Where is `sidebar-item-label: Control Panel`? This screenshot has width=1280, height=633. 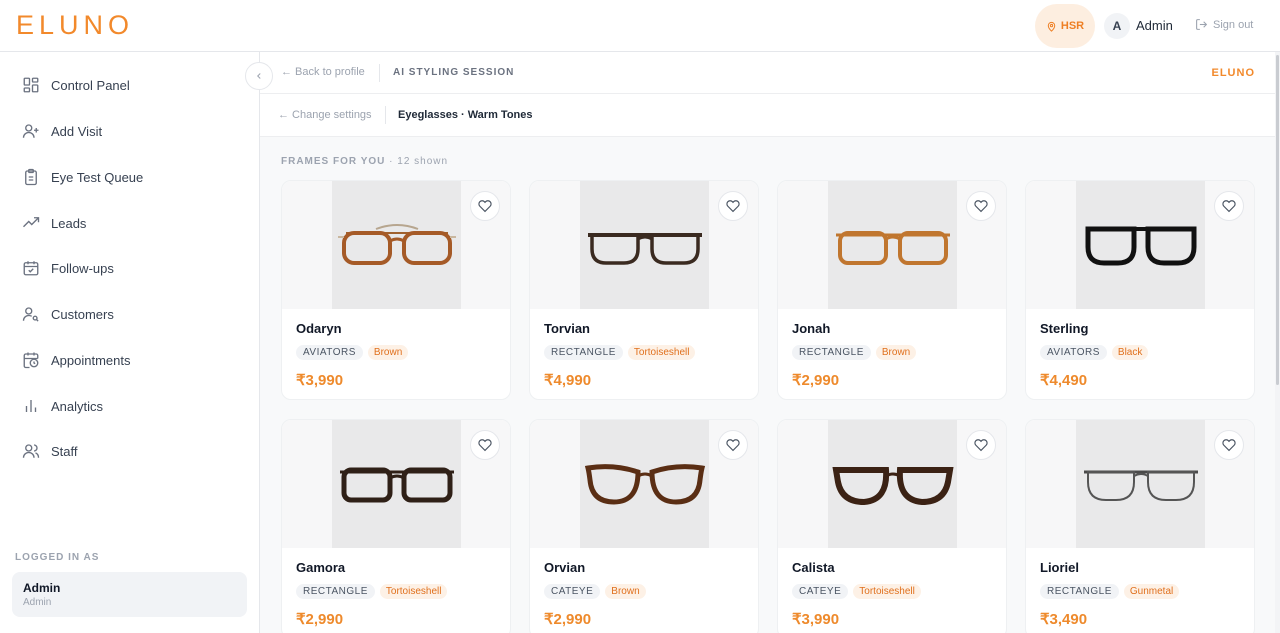
sidebar-item-label: Control Panel is located at coordinates (90, 85).